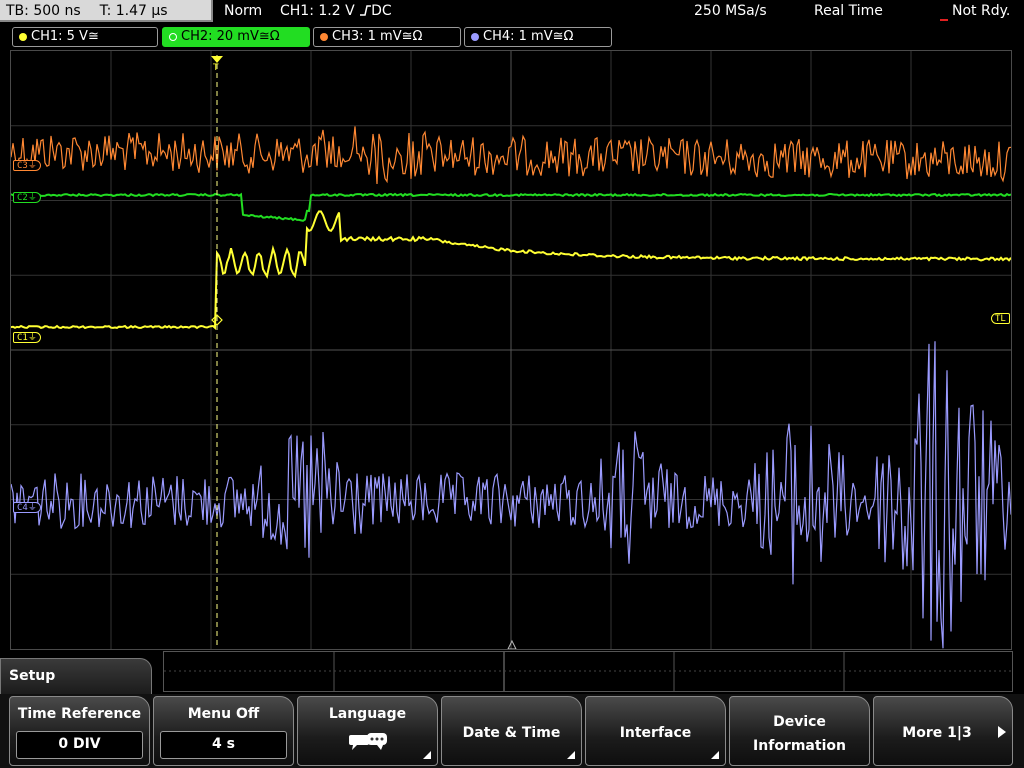  Describe the element at coordinates (173, 37) in the screenshot. I see `ch2-color-dot` at that location.